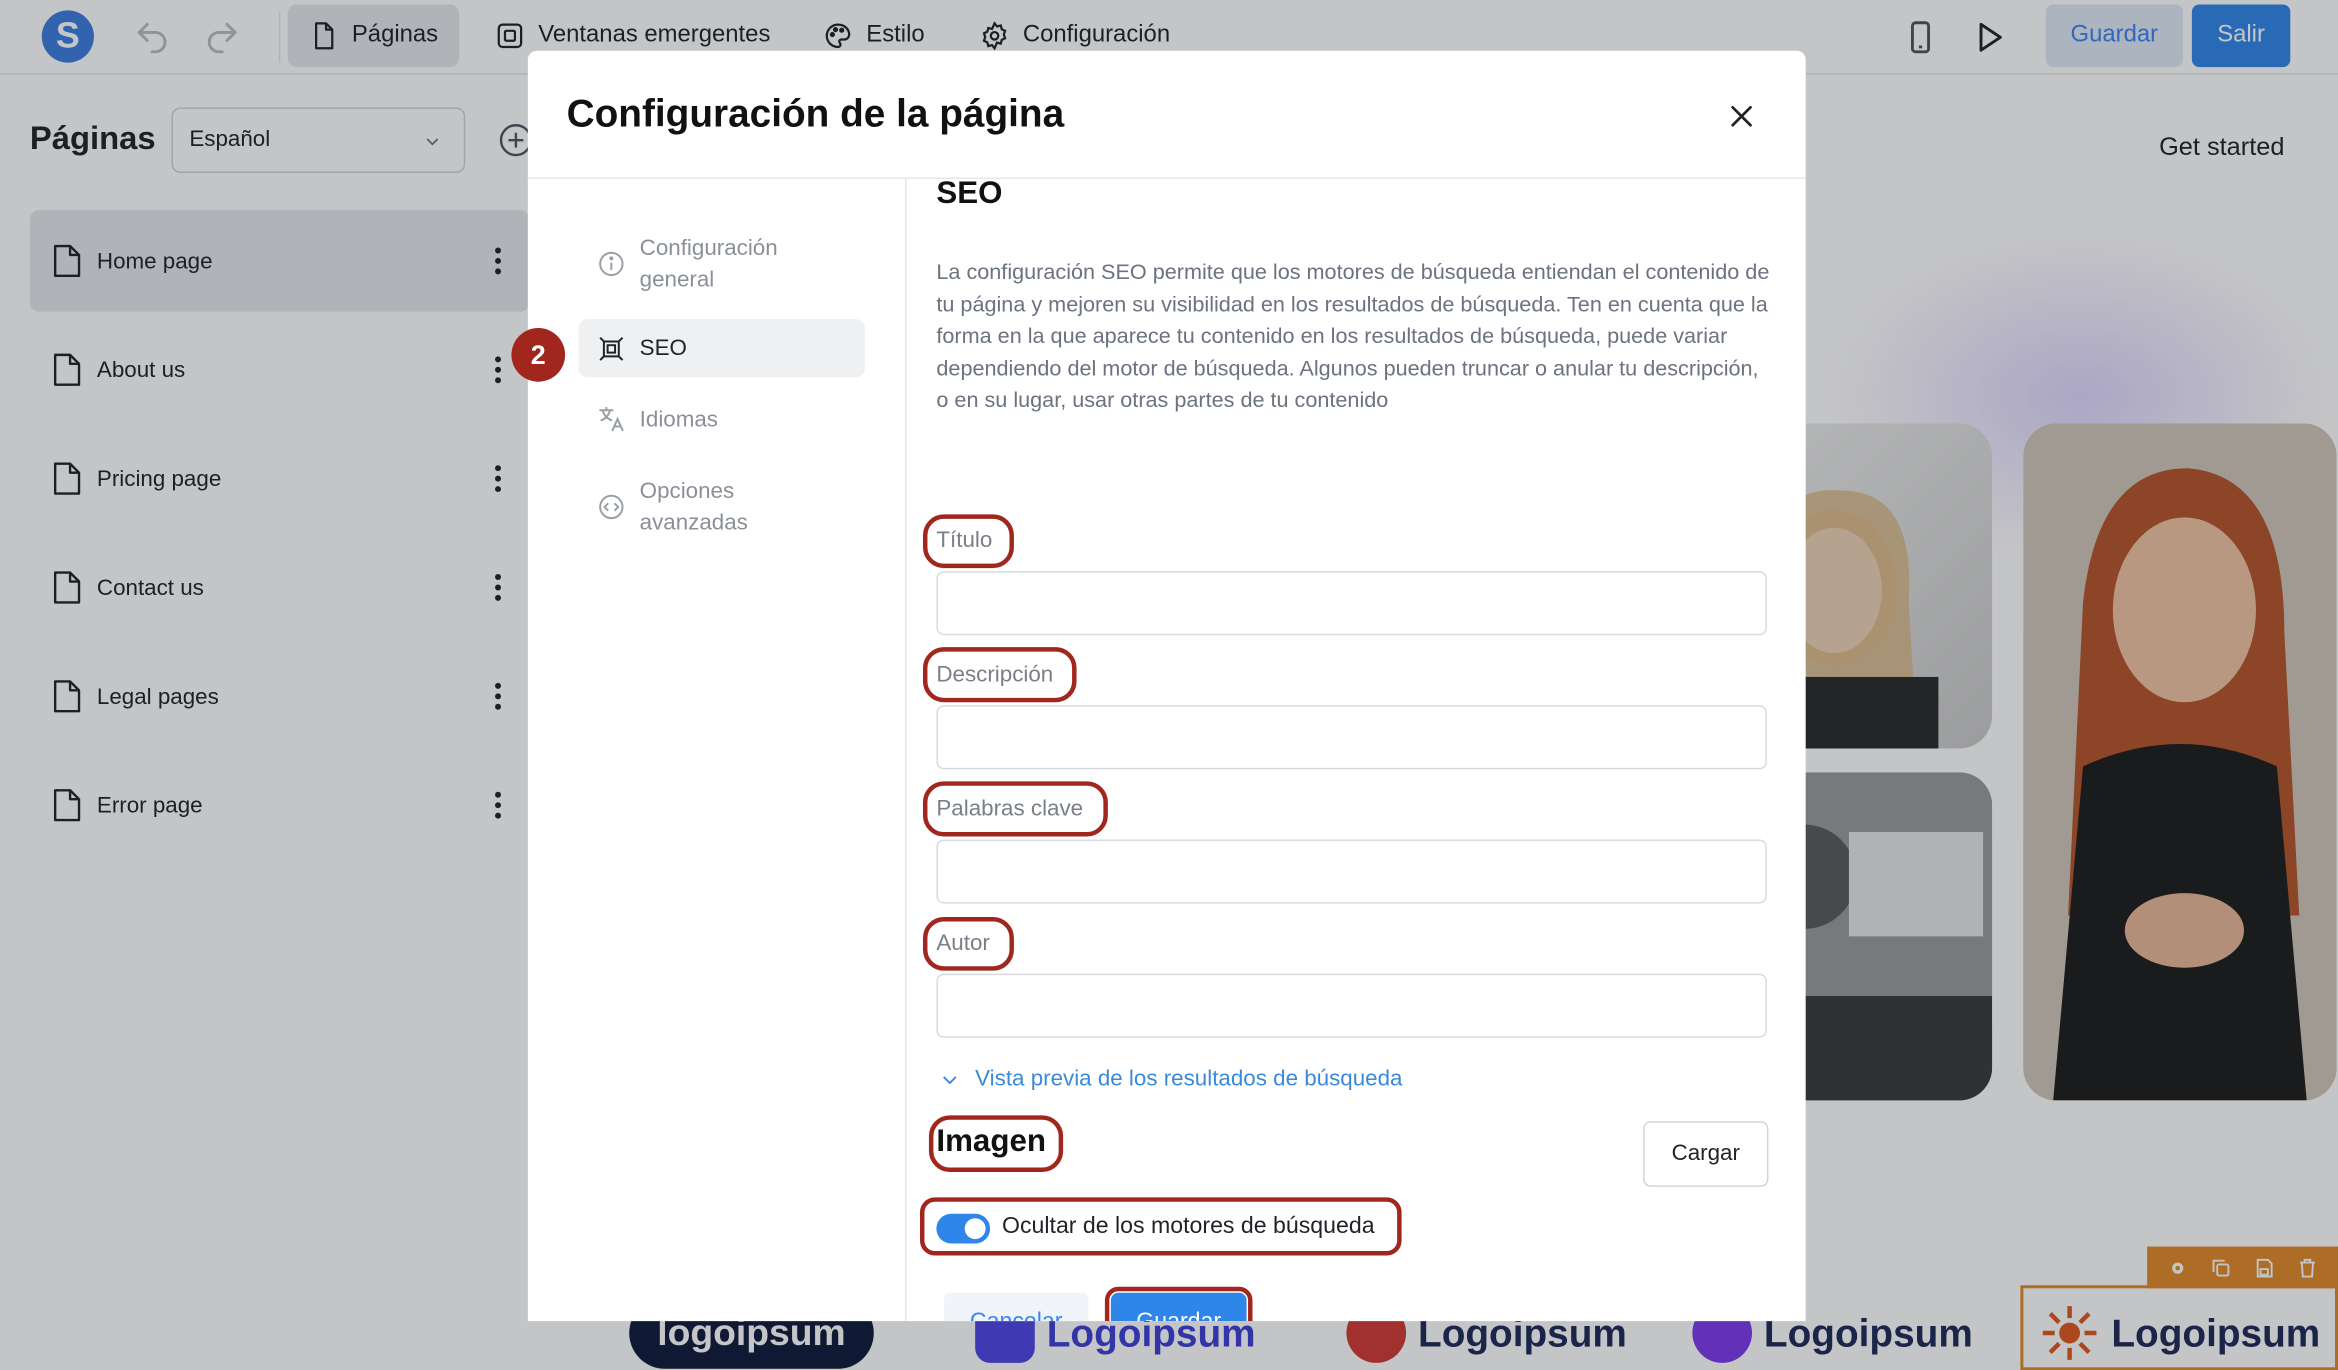 The image size is (2338, 1370). Describe the element at coordinates (663, 348) in the screenshot. I see `nav-label: SEO` at that location.